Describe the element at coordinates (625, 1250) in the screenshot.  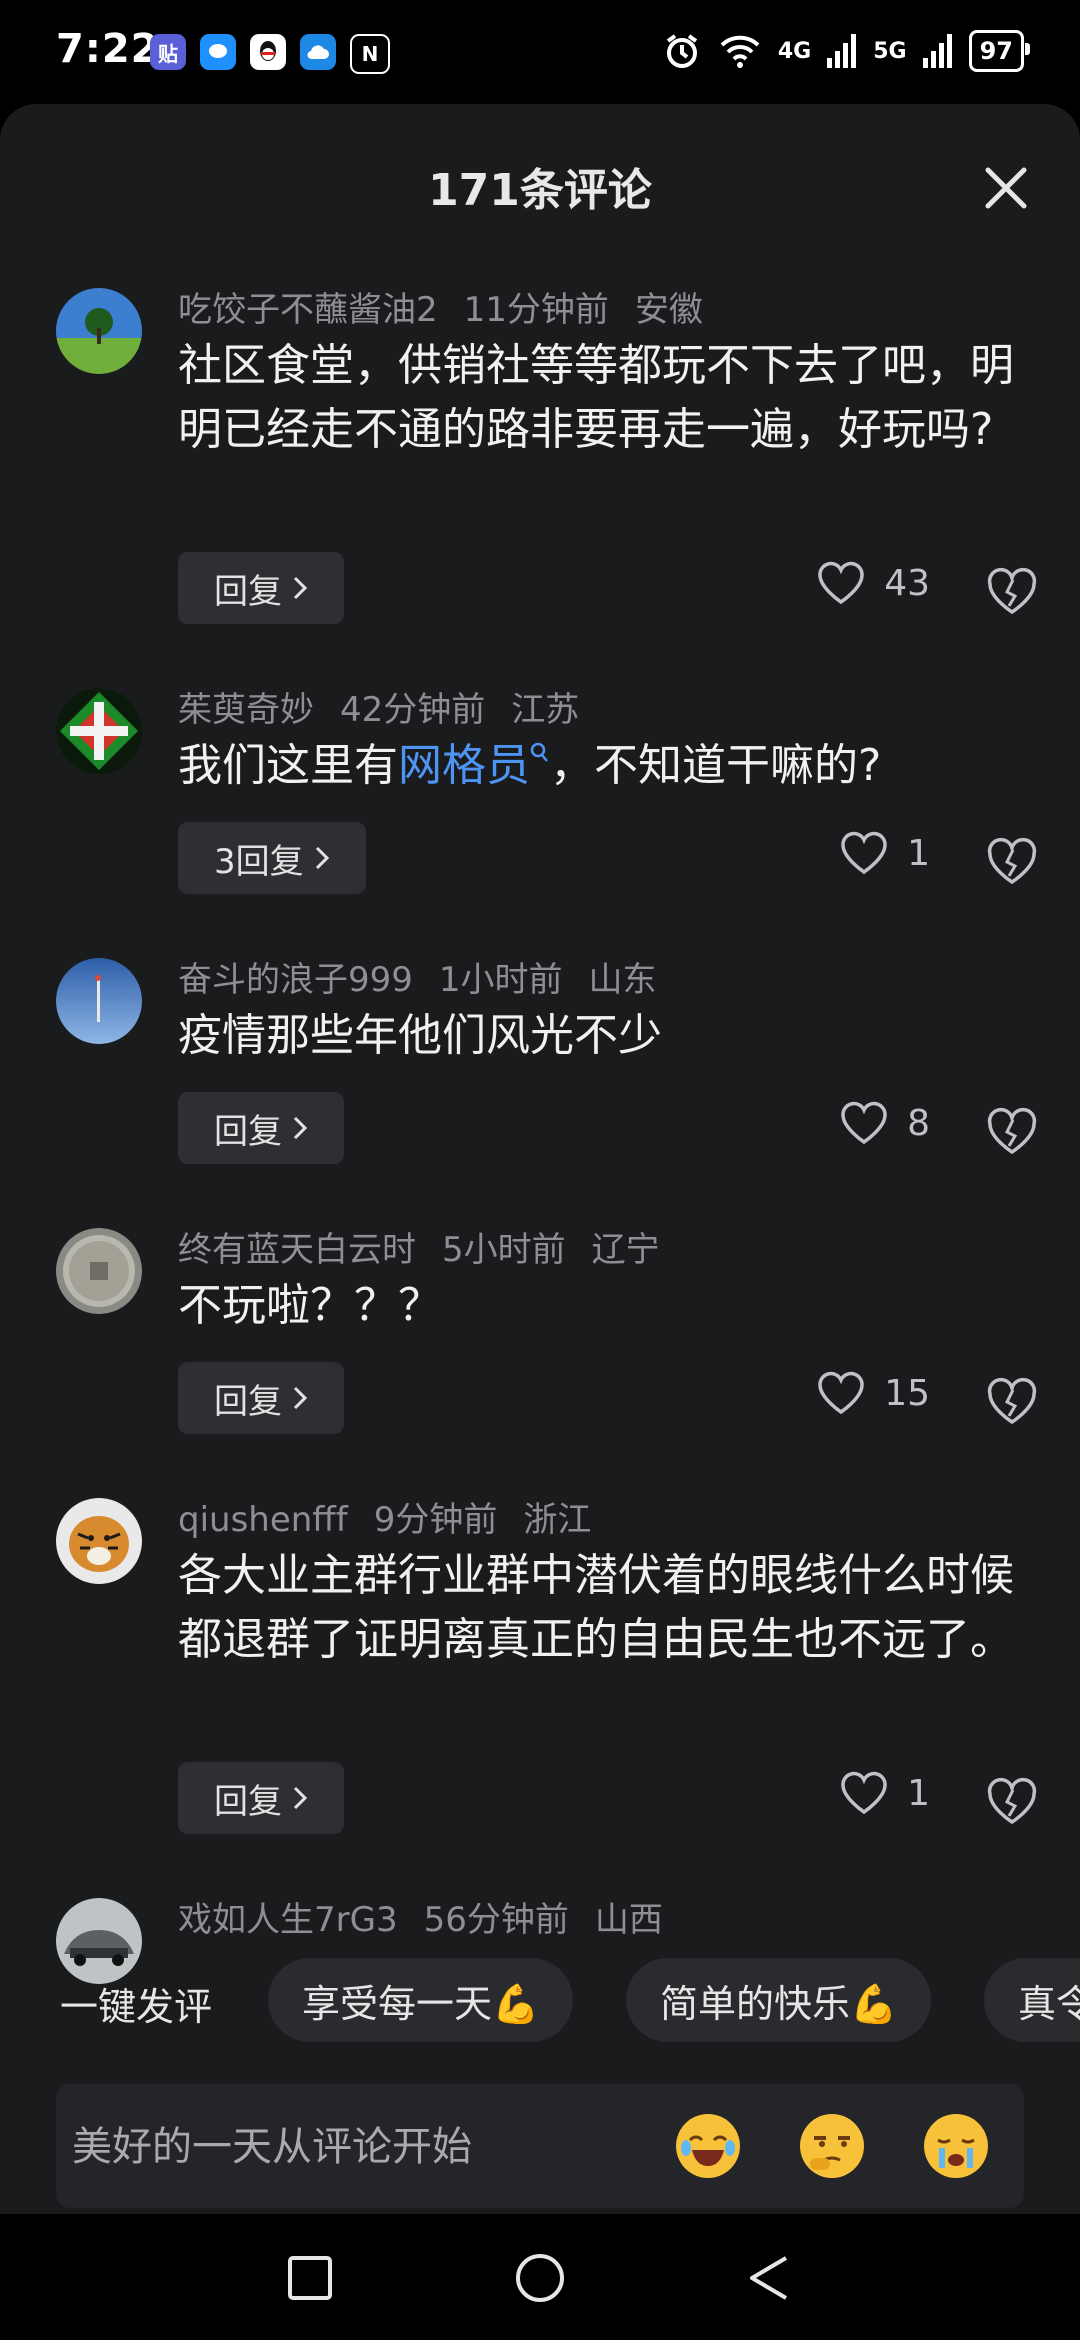
I see `comment-region: 辽宁` at that location.